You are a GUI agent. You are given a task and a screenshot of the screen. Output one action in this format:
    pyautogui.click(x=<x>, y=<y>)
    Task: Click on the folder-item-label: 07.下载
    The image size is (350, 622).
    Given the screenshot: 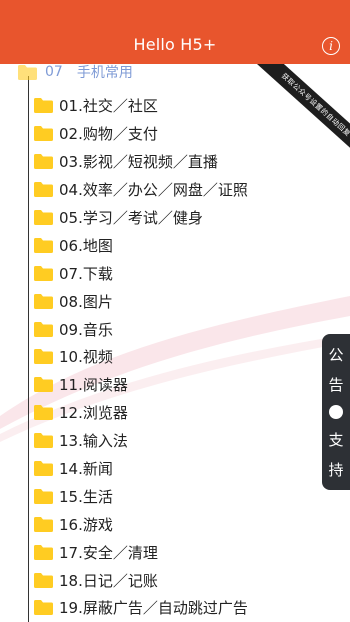 What is the action you would take?
    pyautogui.click(x=86, y=273)
    